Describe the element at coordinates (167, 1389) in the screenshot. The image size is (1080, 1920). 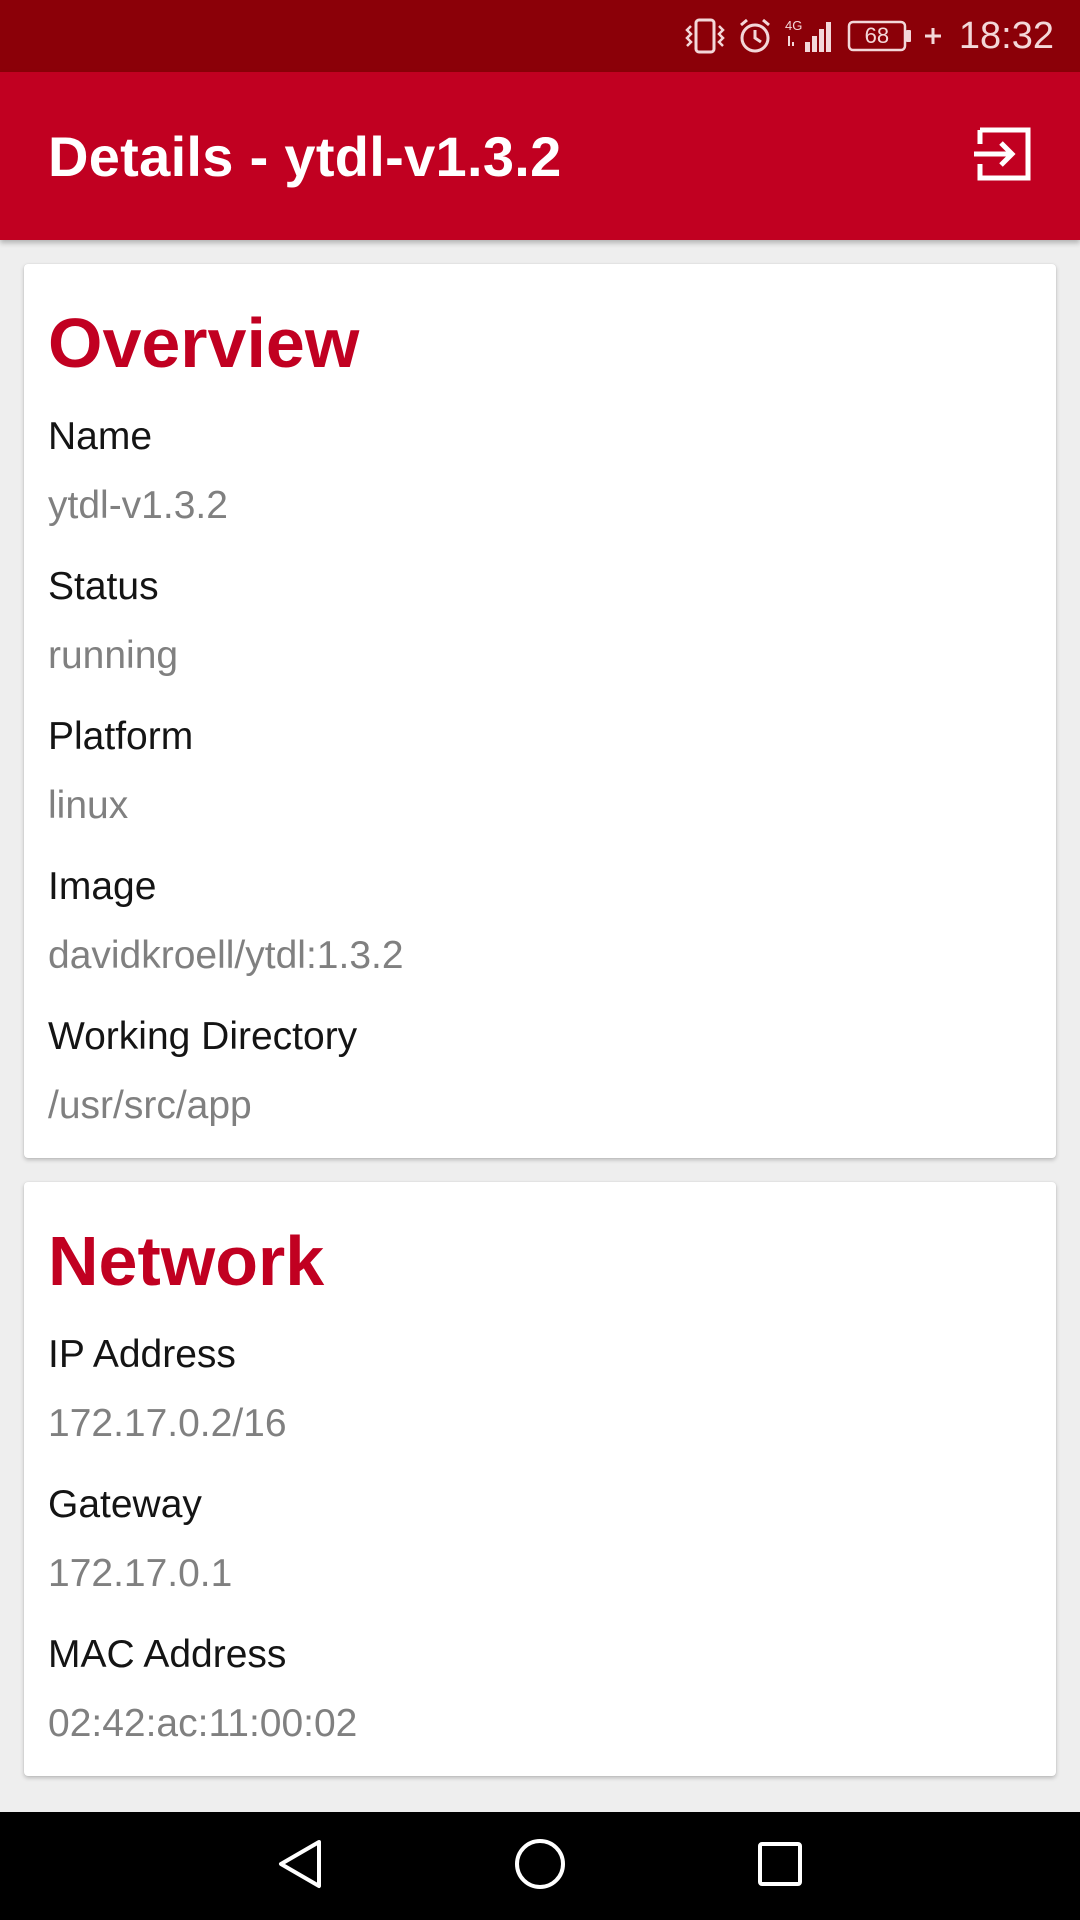
I see `field-ip-address: IP Address 172.17.0.2/16` at that location.